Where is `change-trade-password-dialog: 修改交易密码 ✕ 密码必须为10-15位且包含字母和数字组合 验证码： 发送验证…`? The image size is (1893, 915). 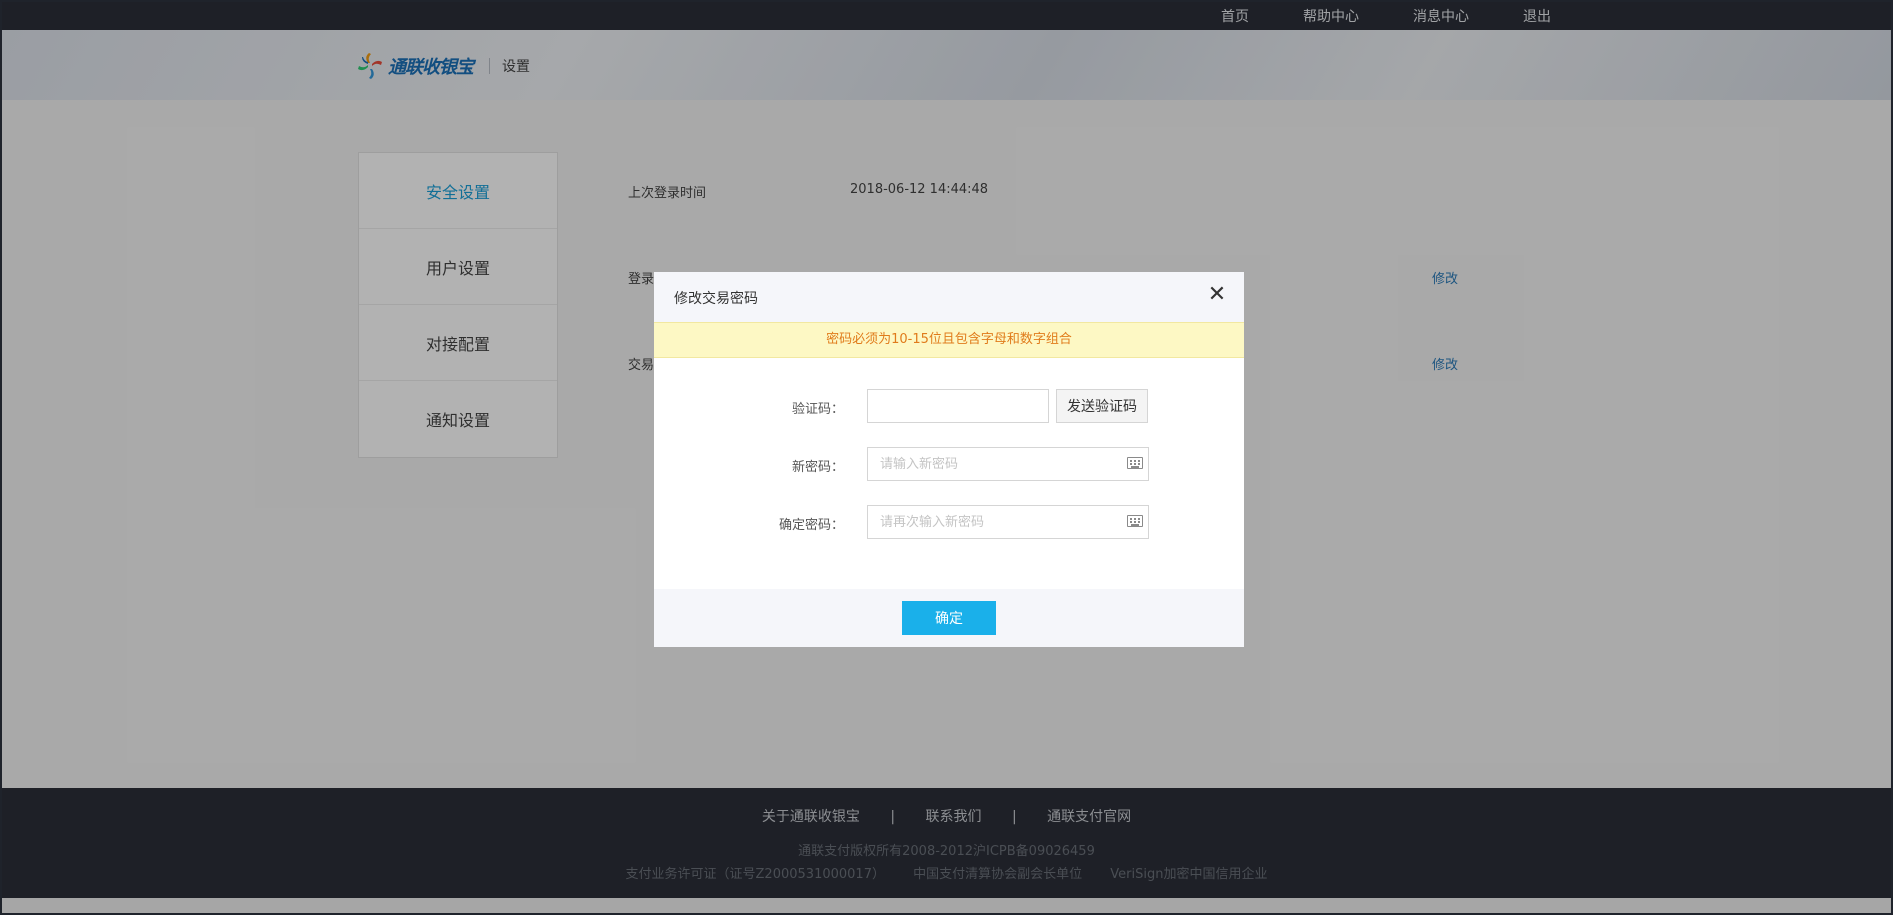
change-trade-password-dialog: 修改交易密码 ✕ 密码必须为10-15位且包含字母和数字组合 验证码： 发送验证… is located at coordinates (949, 459).